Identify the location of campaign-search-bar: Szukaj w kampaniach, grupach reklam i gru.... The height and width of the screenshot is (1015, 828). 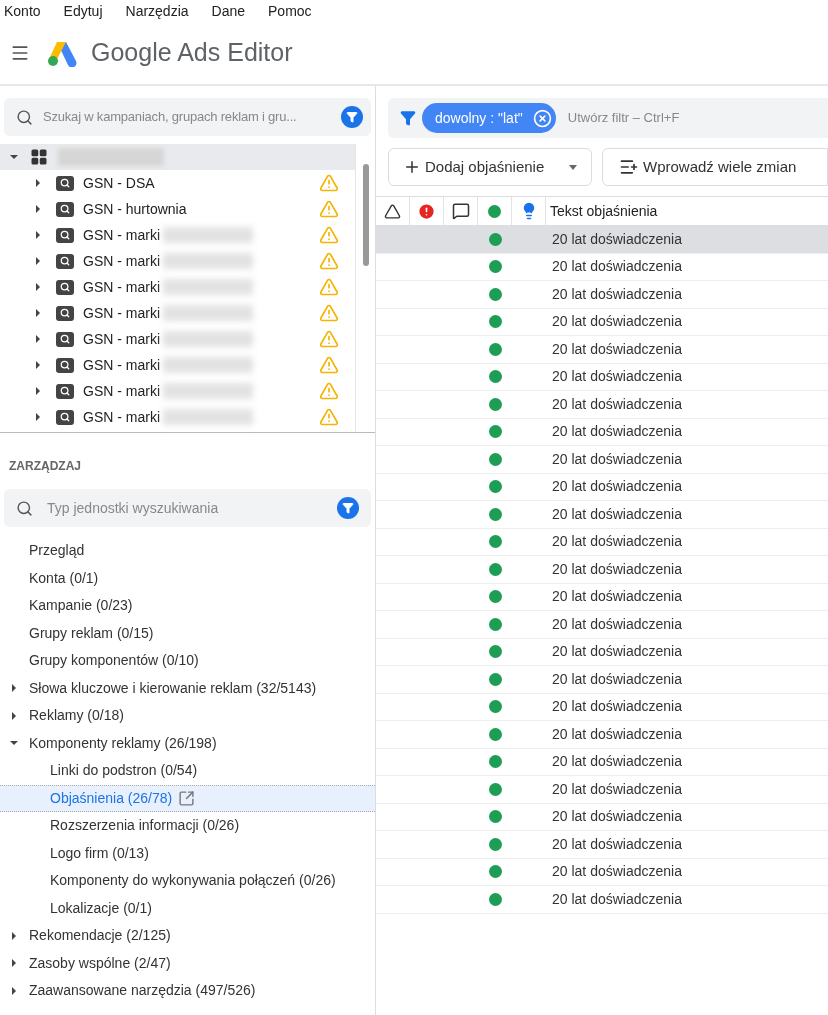
(187, 117).